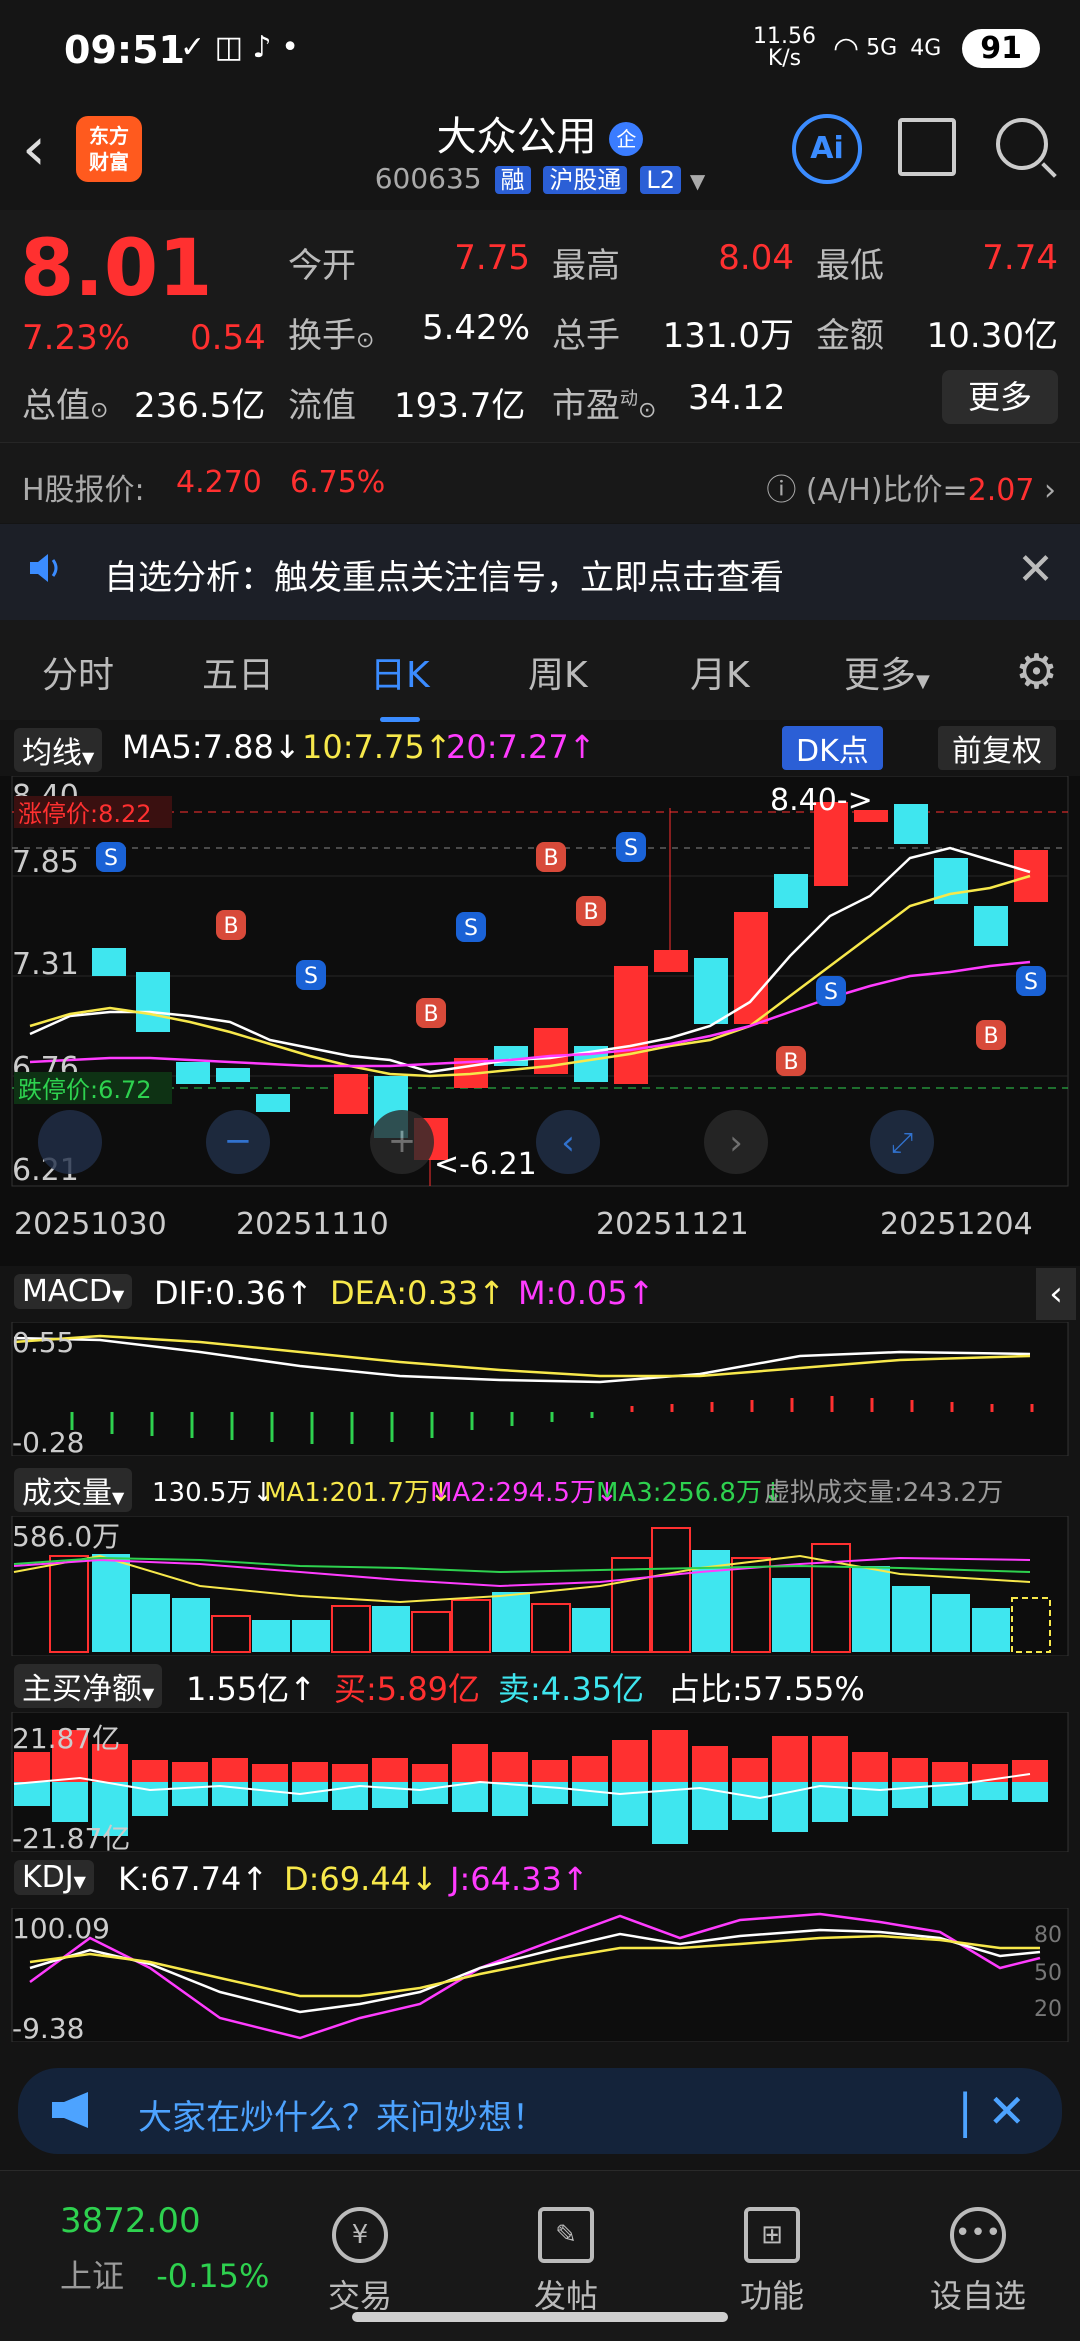 The height and width of the screenshot is (2341, 1080). What do you see at coordinates (239, 47) in the screenshot?
I see `status-app-icons: ✓ ◫ ♪ •` at bounding box center [239, 47].